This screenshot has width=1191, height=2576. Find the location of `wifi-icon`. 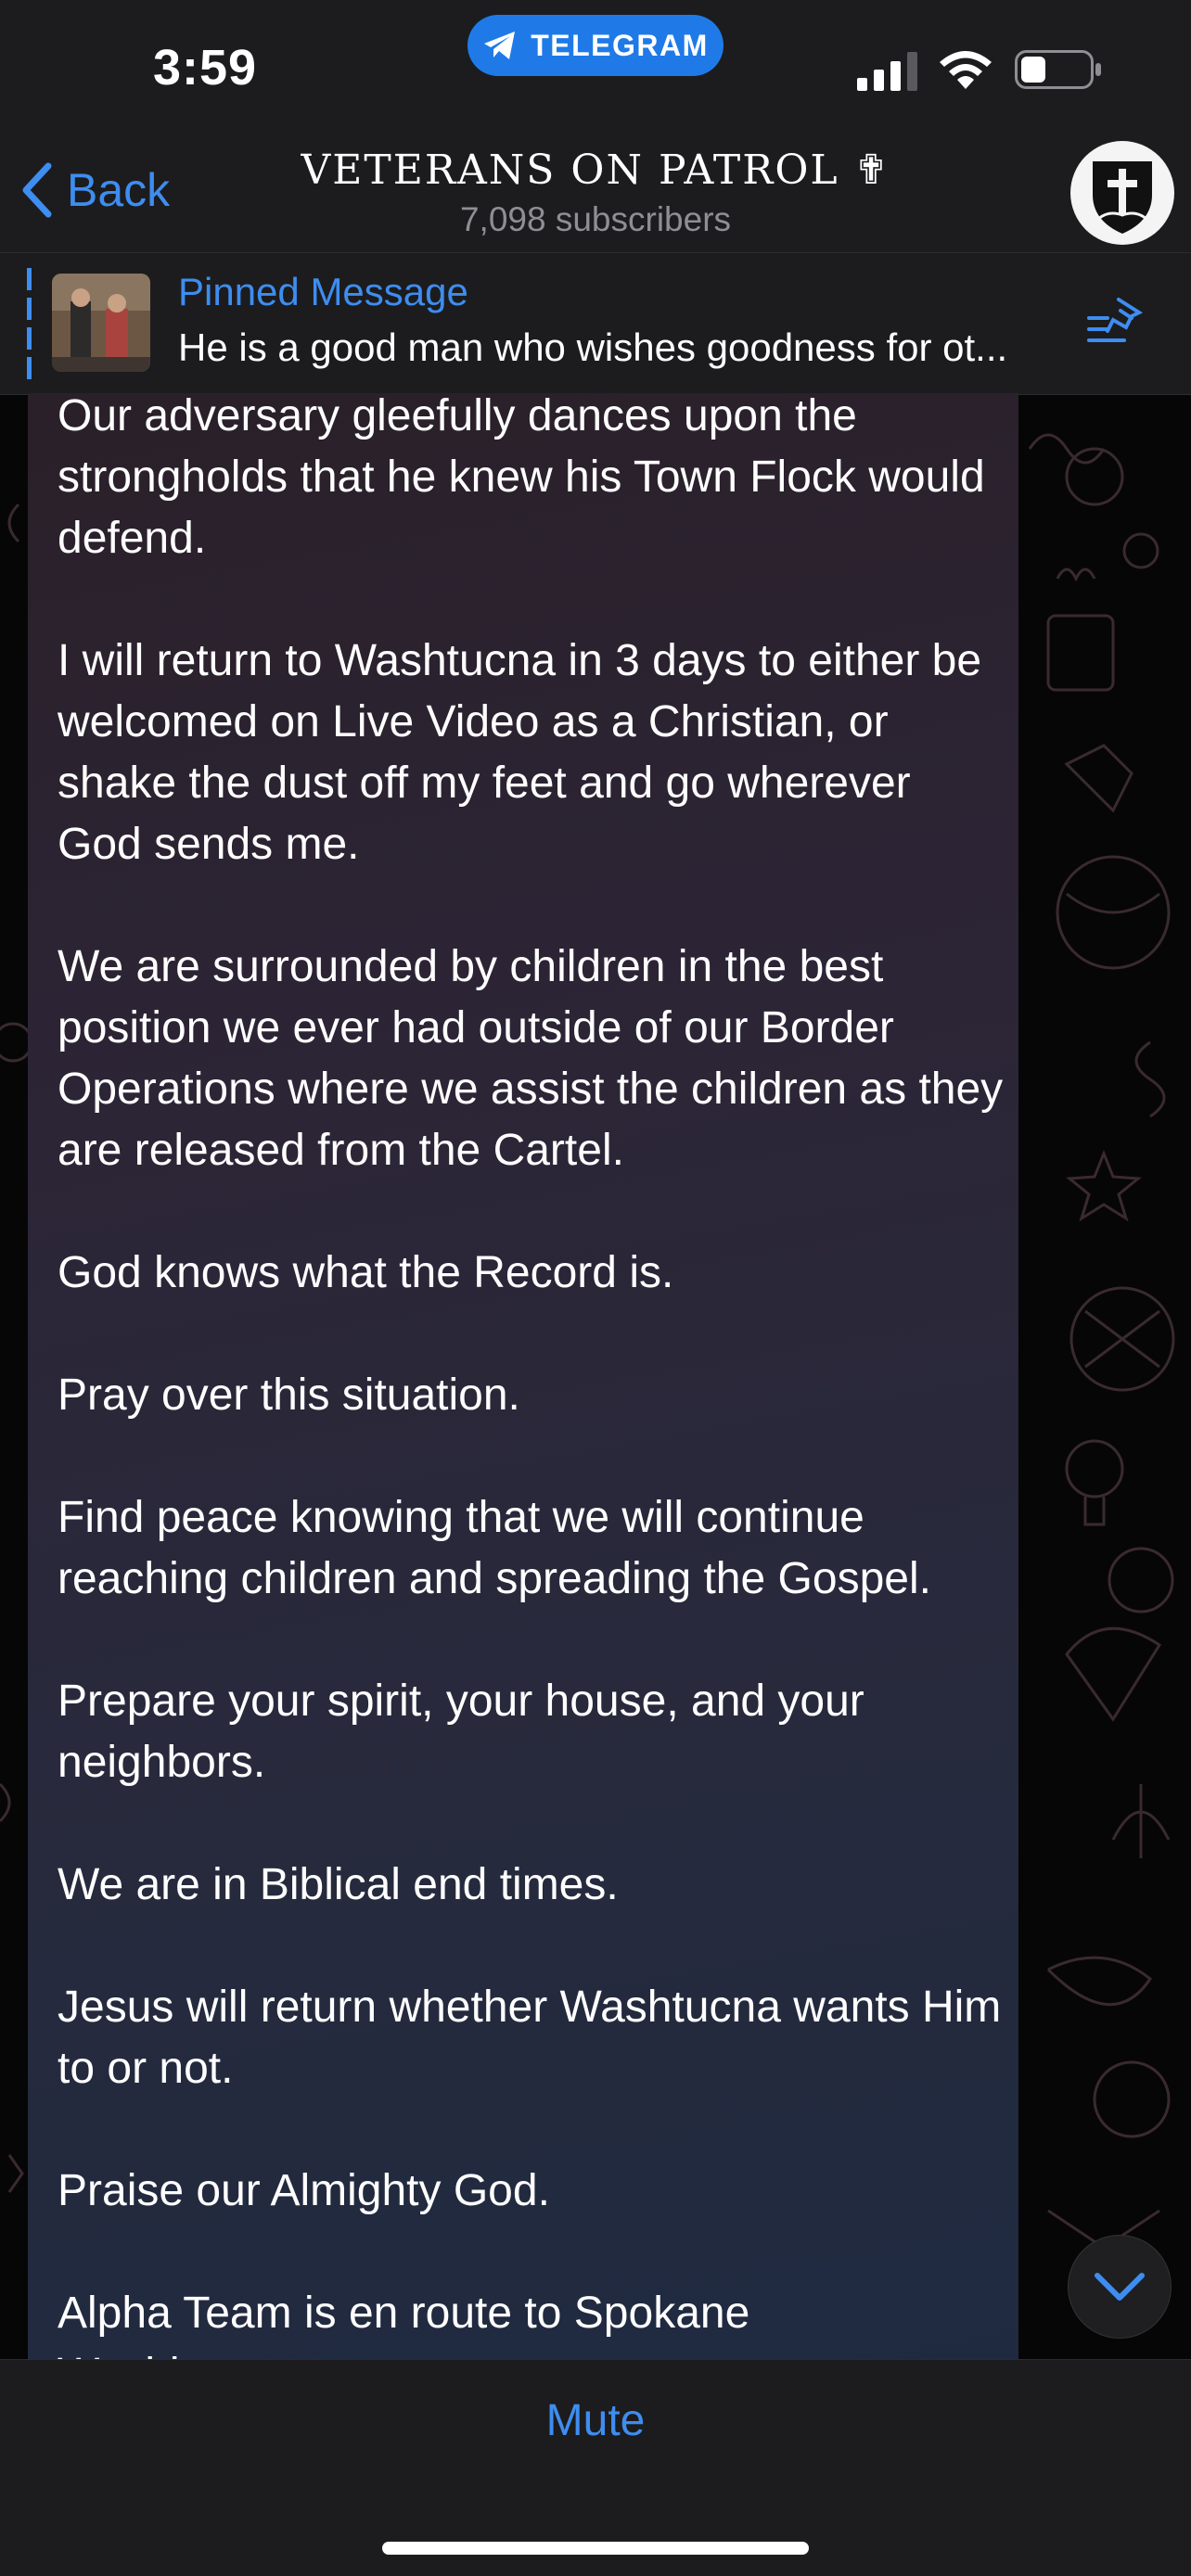

wifi-icon is located at coordinates (966, 70).